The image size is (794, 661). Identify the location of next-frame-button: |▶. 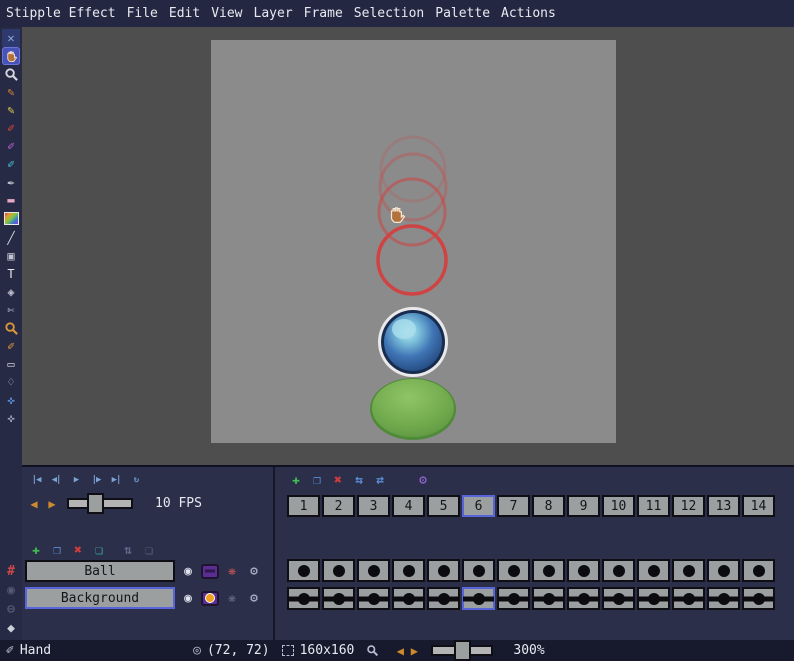
(96, 480).